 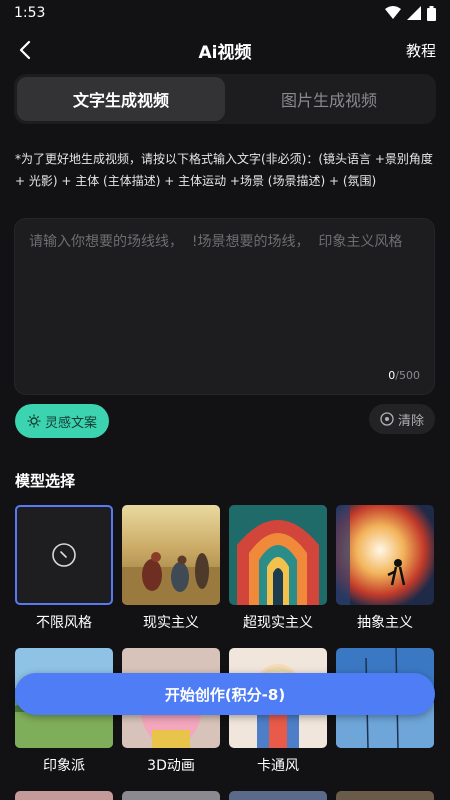 I want to click on char-counter: 0/500, so click(x=404, y=375).